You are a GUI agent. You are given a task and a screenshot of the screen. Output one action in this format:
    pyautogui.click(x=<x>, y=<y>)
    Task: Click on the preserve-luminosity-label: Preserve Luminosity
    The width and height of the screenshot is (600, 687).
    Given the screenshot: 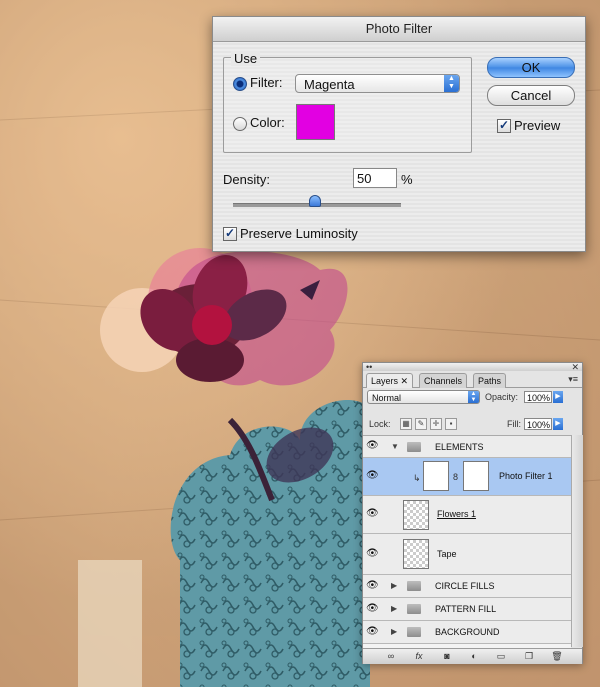 What is the action you would take?
    pyautogui.click(x=299, y=233)
    